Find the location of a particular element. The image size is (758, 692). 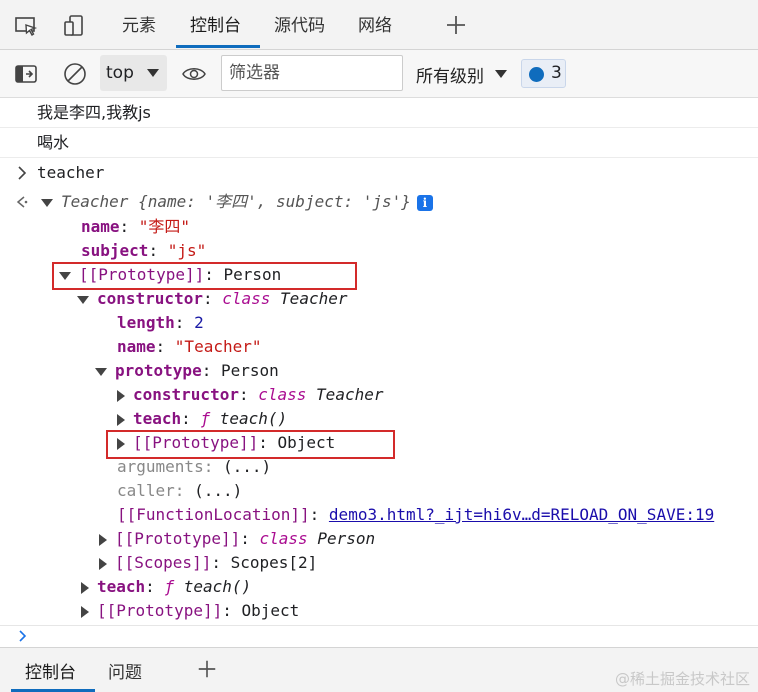

watermark: @稀土掘金技术社区 is located at coordinates (682, 679).